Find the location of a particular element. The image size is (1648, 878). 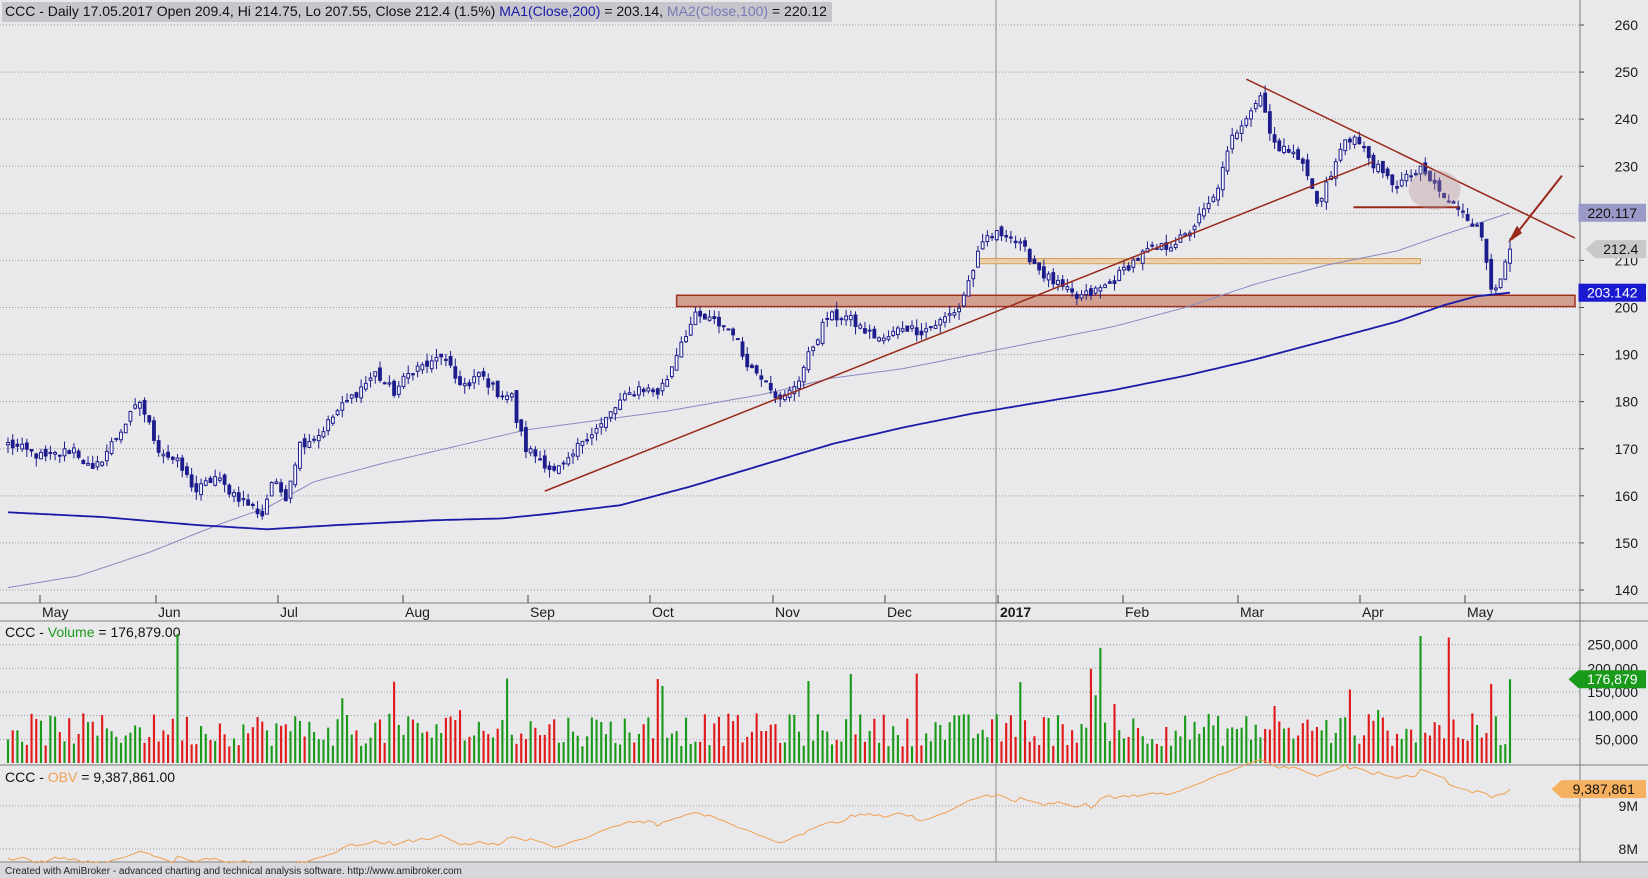

month-label: Apr is located at coordinates (1373, 612).